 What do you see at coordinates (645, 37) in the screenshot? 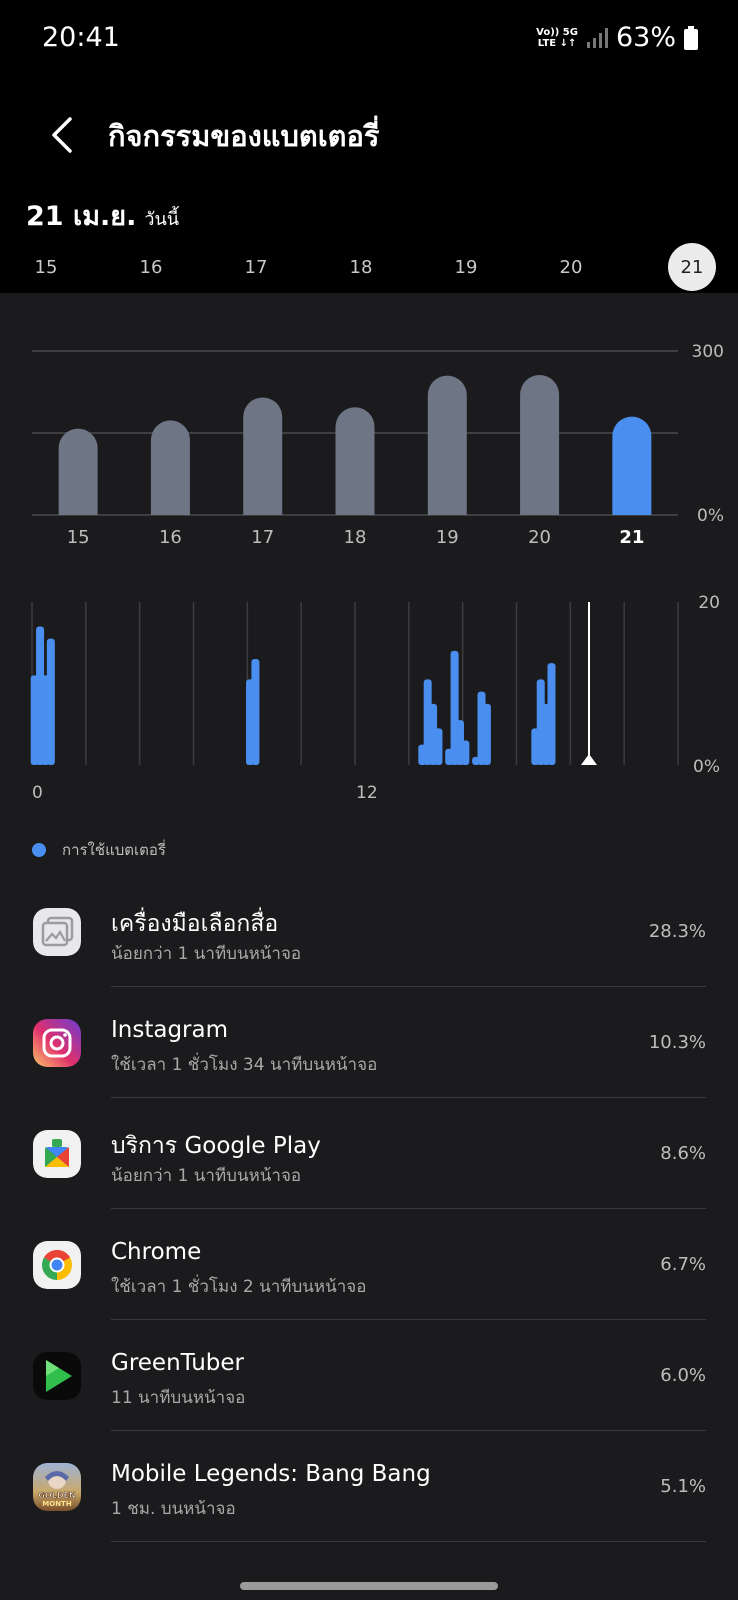
I see `battery-percent: 63%` at bounding box center [645, 37].